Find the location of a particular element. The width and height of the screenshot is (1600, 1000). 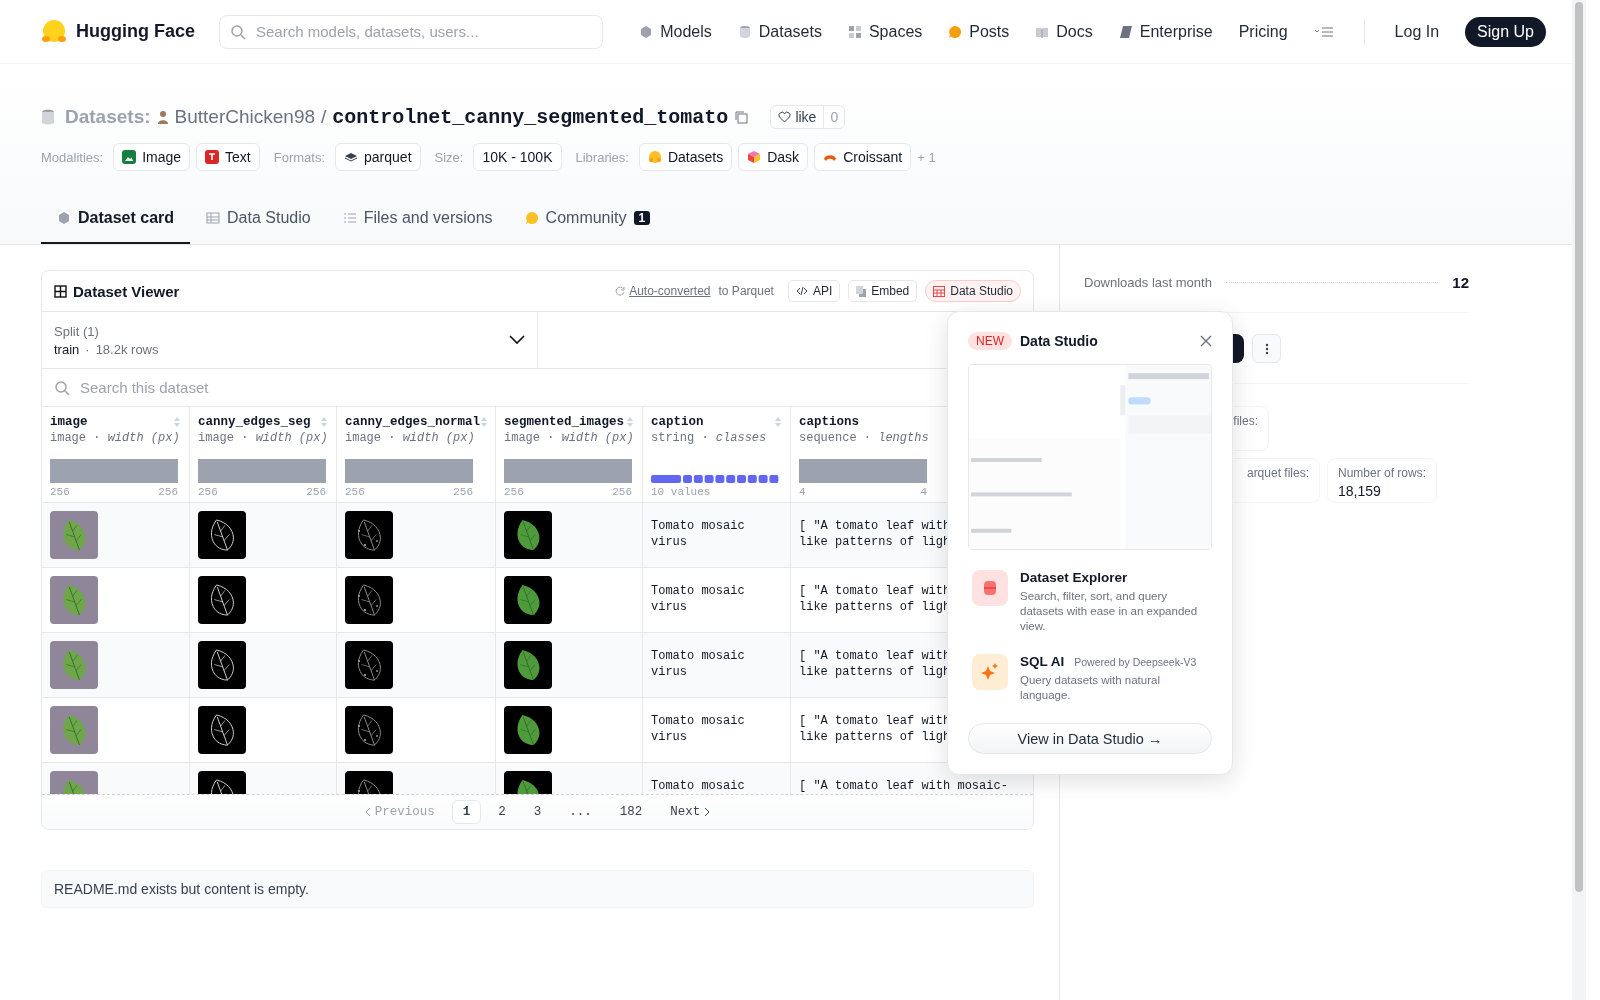

tab: Dataset card is located at coordinates (116, 219).